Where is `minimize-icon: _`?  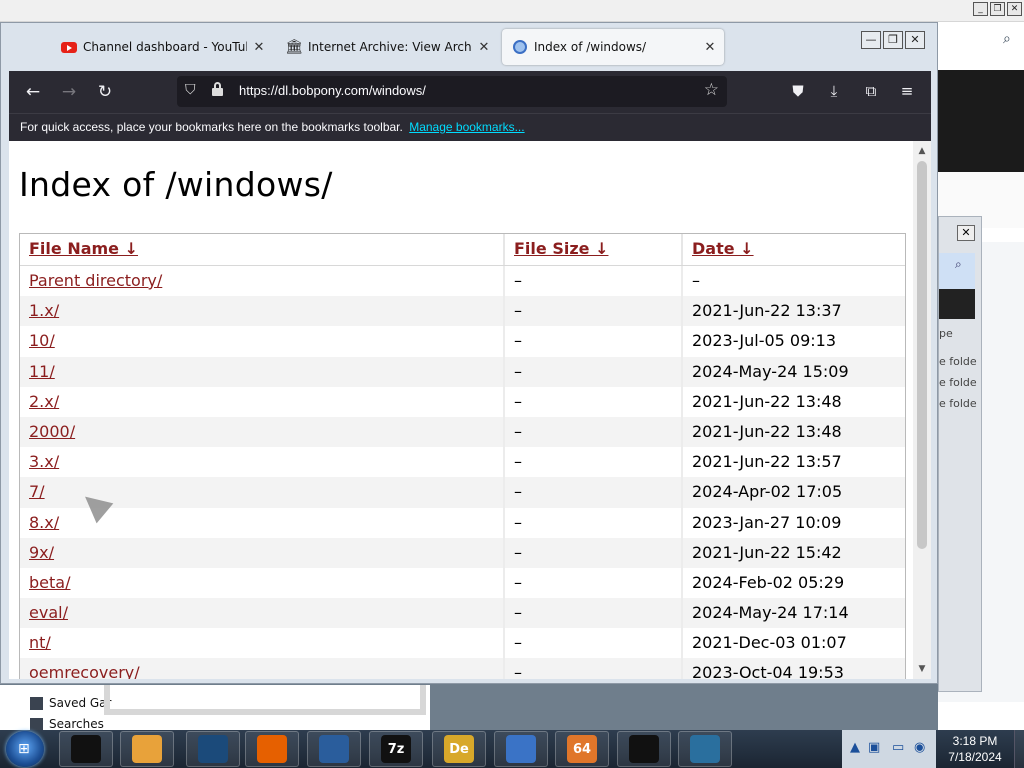 minimize-icon: _ is located at coordinates (980, 9).